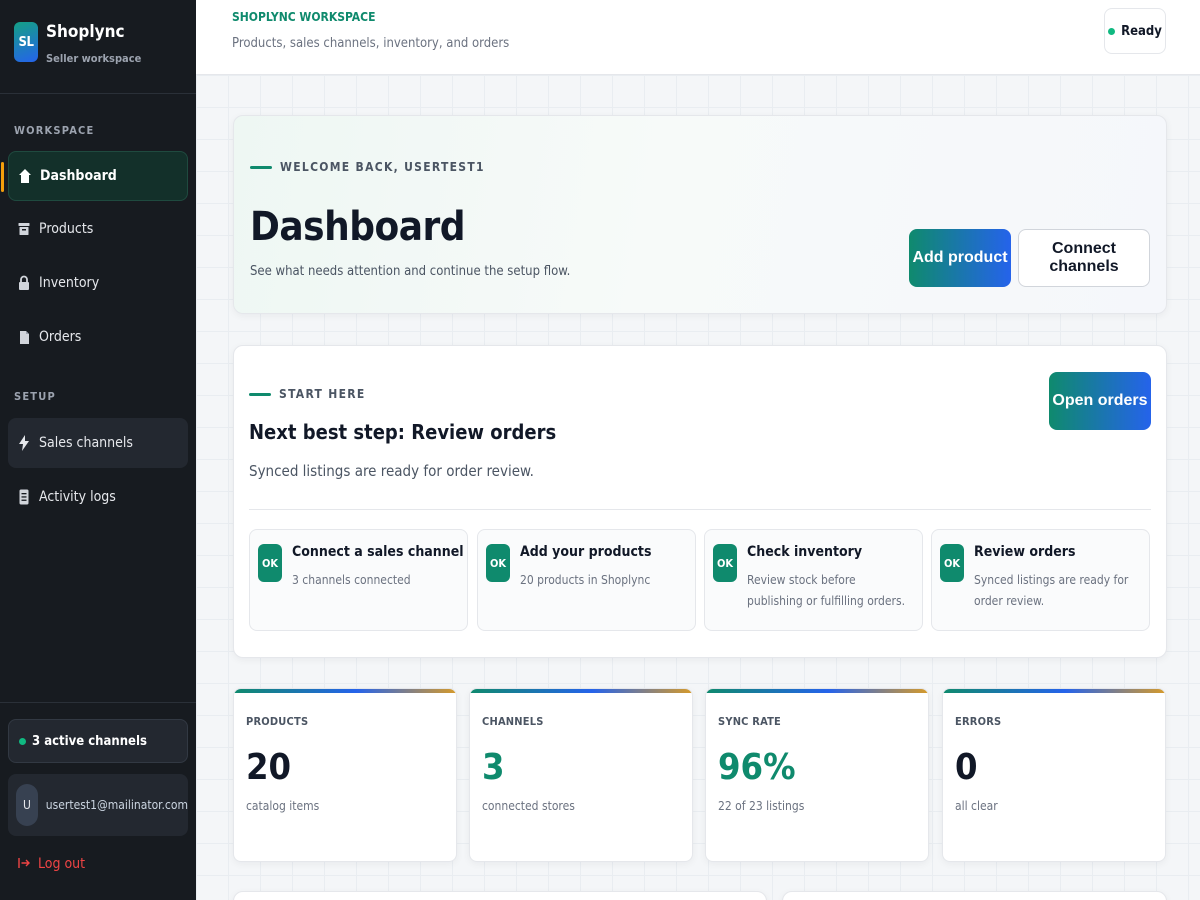 The height and width of the screenshot is (900, 1200). What do you see at coordinates (345, 775) in the screenshot?
I see `stat-card-products: PRODUCTS 20 catalog items` at bounding box center [345, 775].